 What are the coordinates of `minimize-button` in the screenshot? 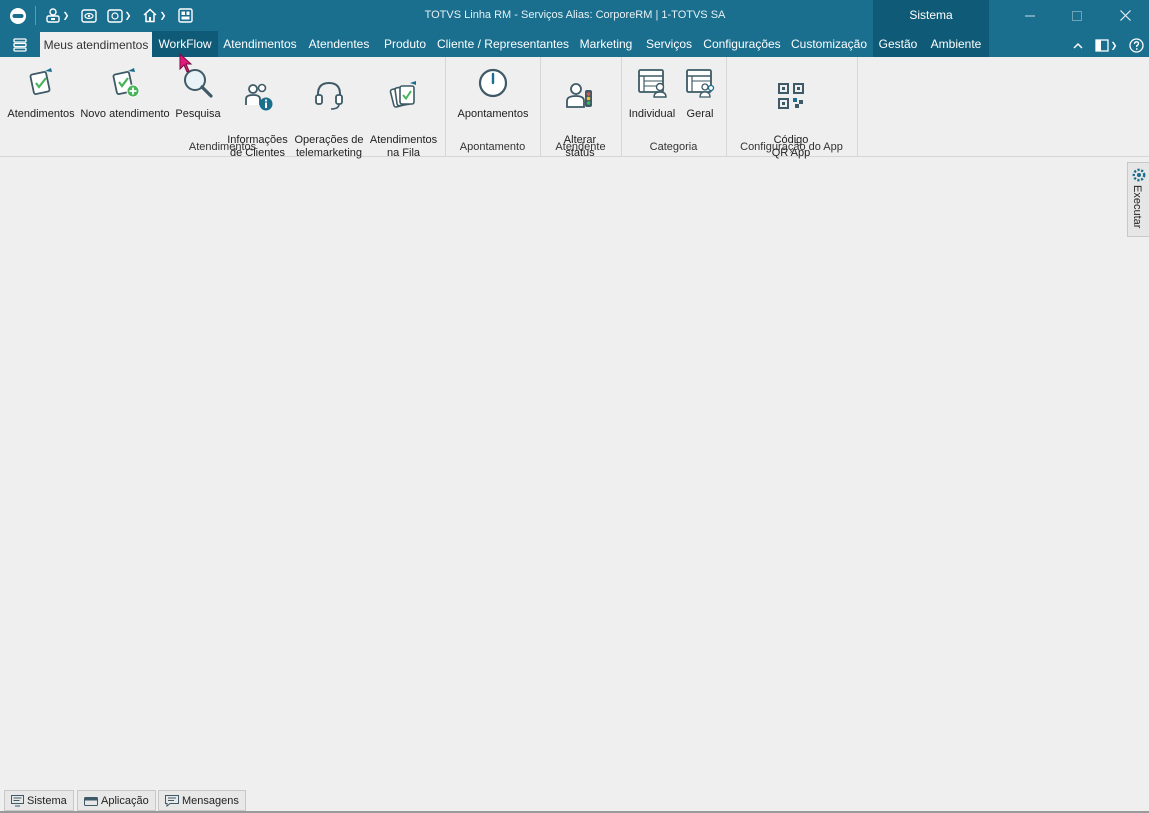 It's located at (1030, 15).